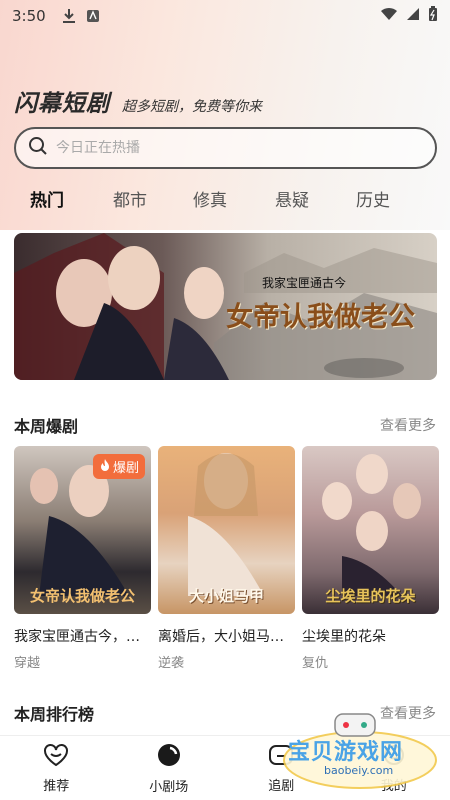  What do you see at coordinates (69, 16) in the screenshot?
I see `download-icon` at bounding box center [69, 16].